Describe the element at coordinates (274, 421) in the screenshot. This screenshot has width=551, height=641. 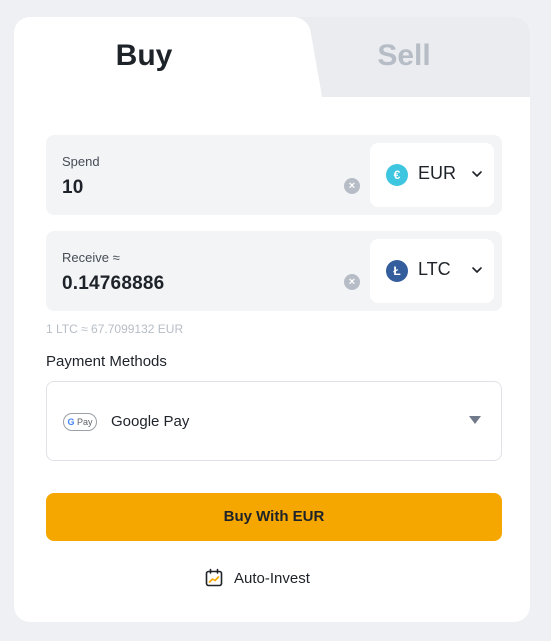
I see `payment-method-select: G Pay Google Pay` at that location.